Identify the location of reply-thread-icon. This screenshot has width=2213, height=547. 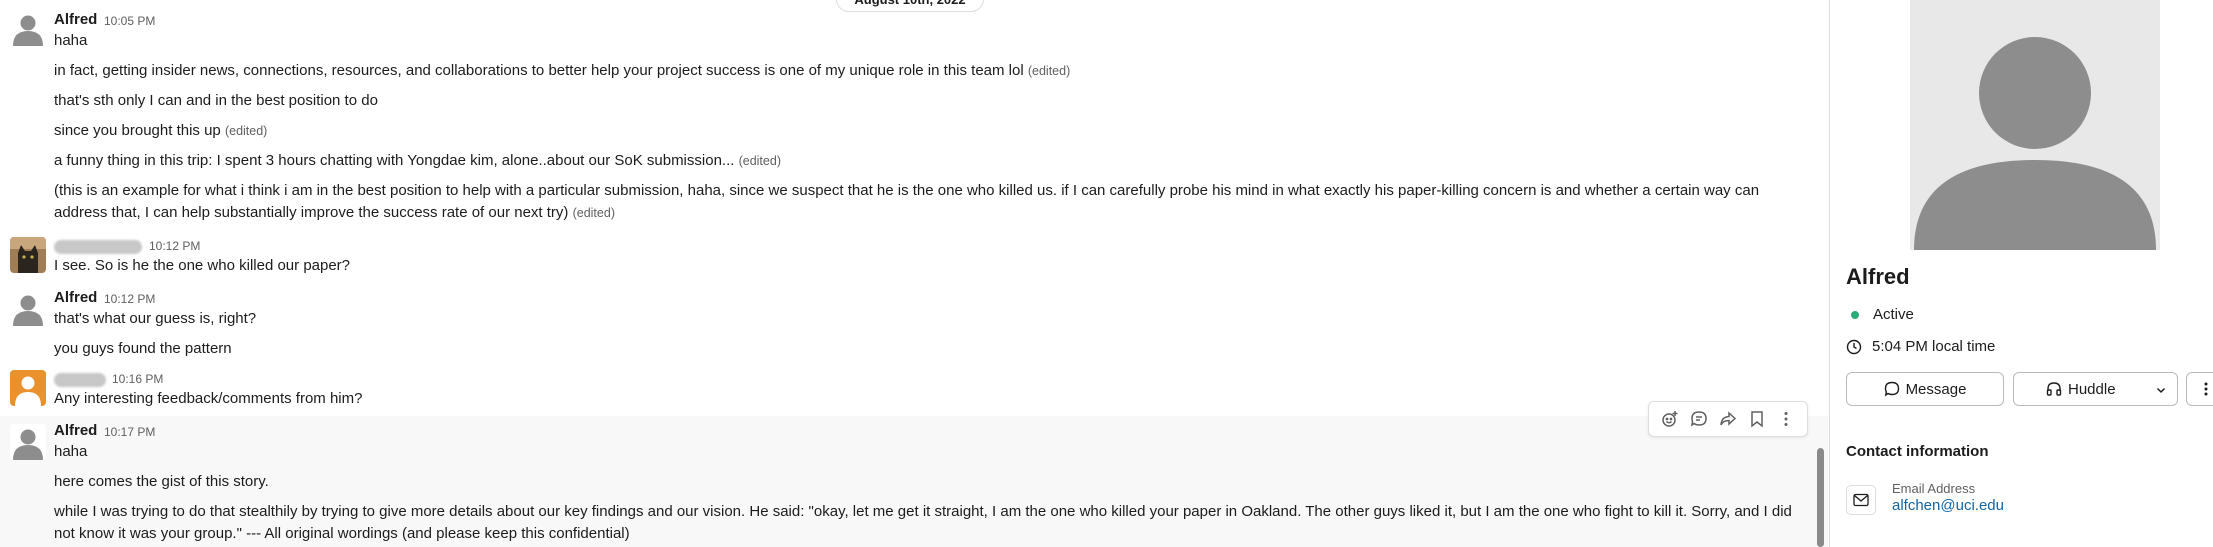
(1699, 419).